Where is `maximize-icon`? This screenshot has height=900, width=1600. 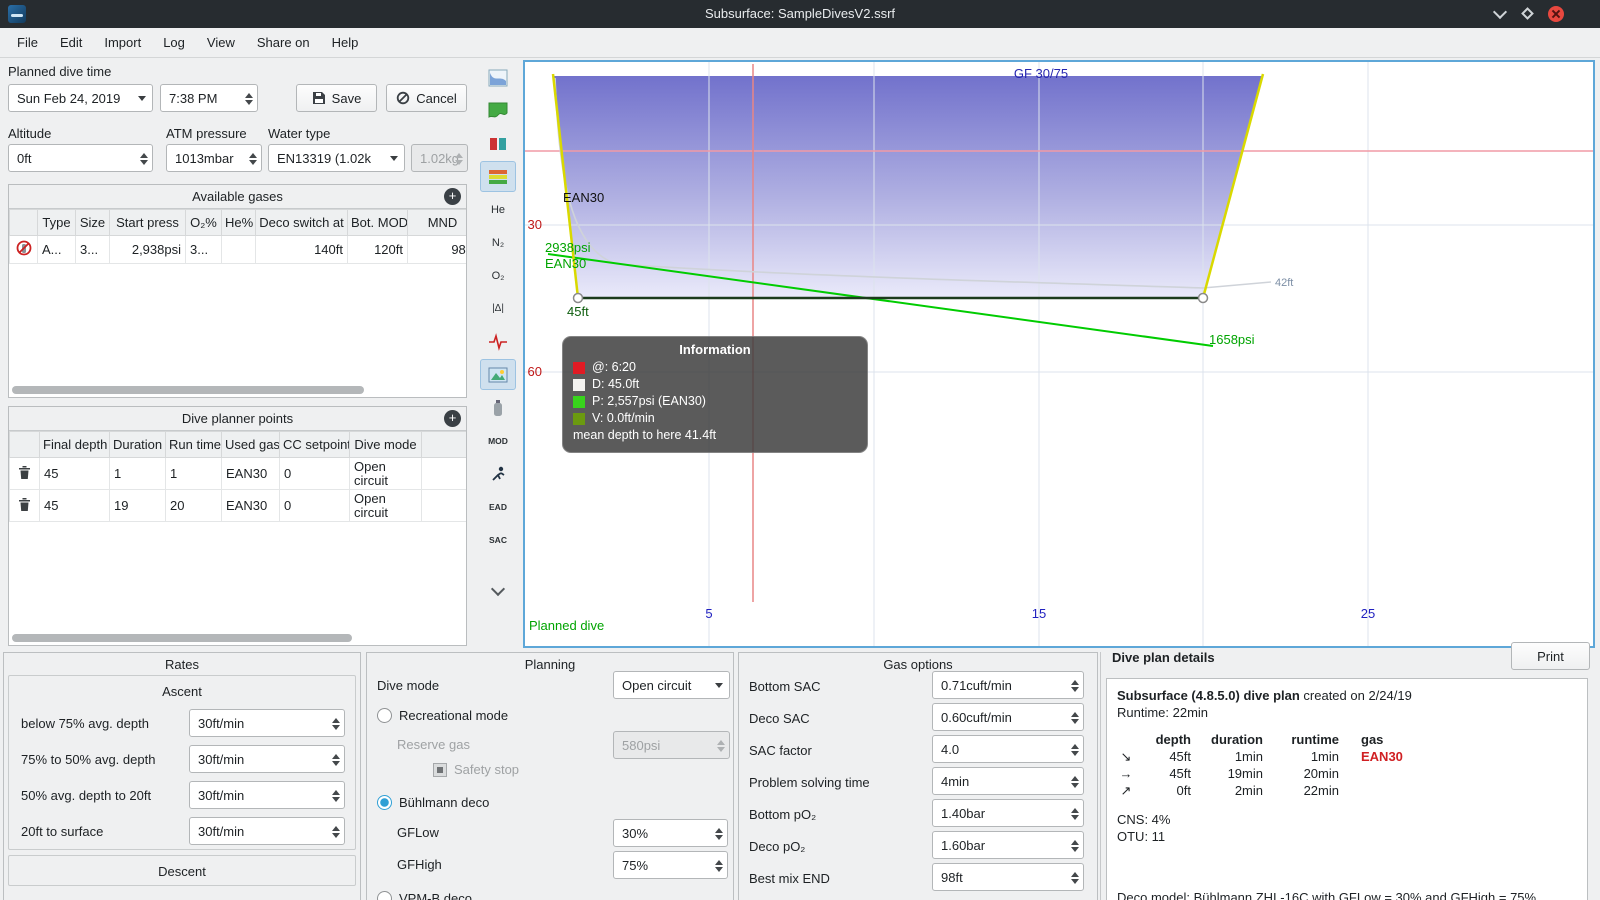
maximize-icon is located at coordinates (1528, 14).